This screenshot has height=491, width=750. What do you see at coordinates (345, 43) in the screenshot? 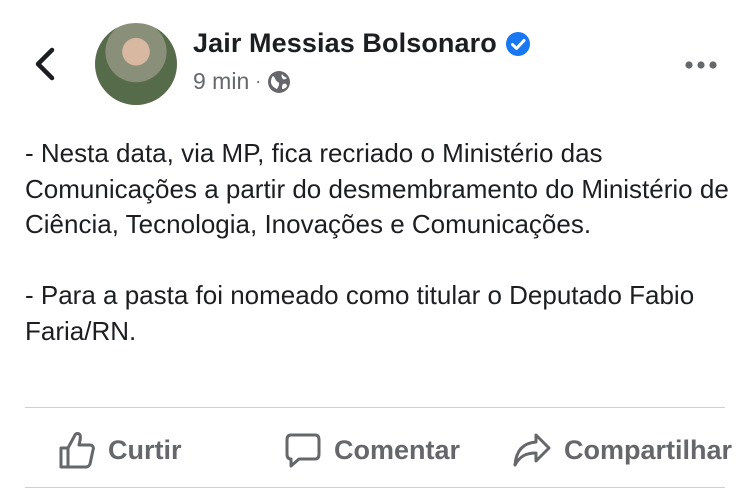
I see `author-name: Jair Messias Bolsonaro` at bounding box center [345, 43].